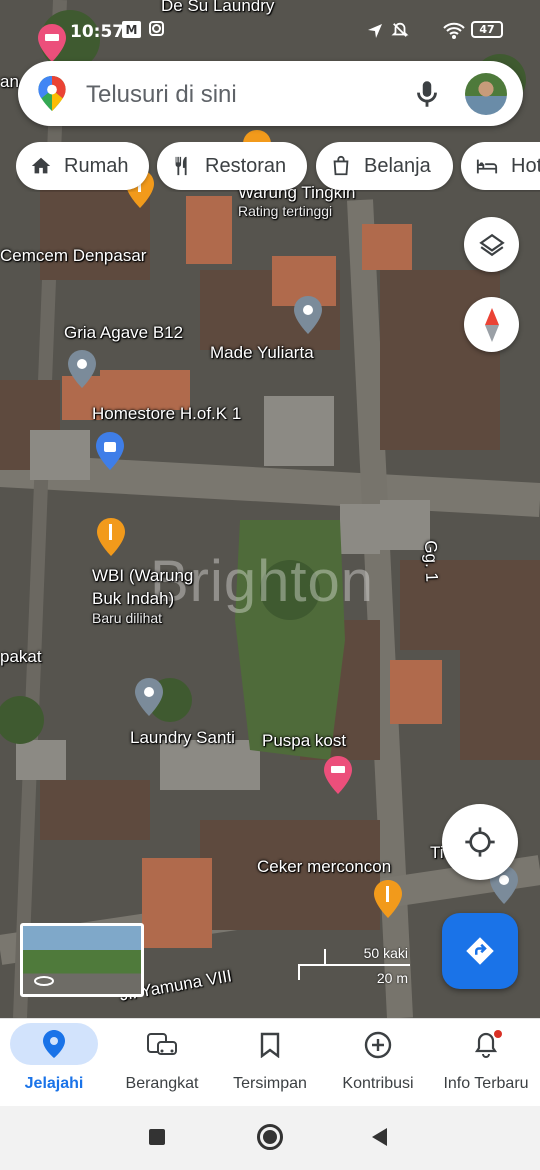 This screenshot has height=1170, width=540. Describe the element at coordinates (162, 1083) in the screenshot. I see `tab-label: Berangkat` at that location.